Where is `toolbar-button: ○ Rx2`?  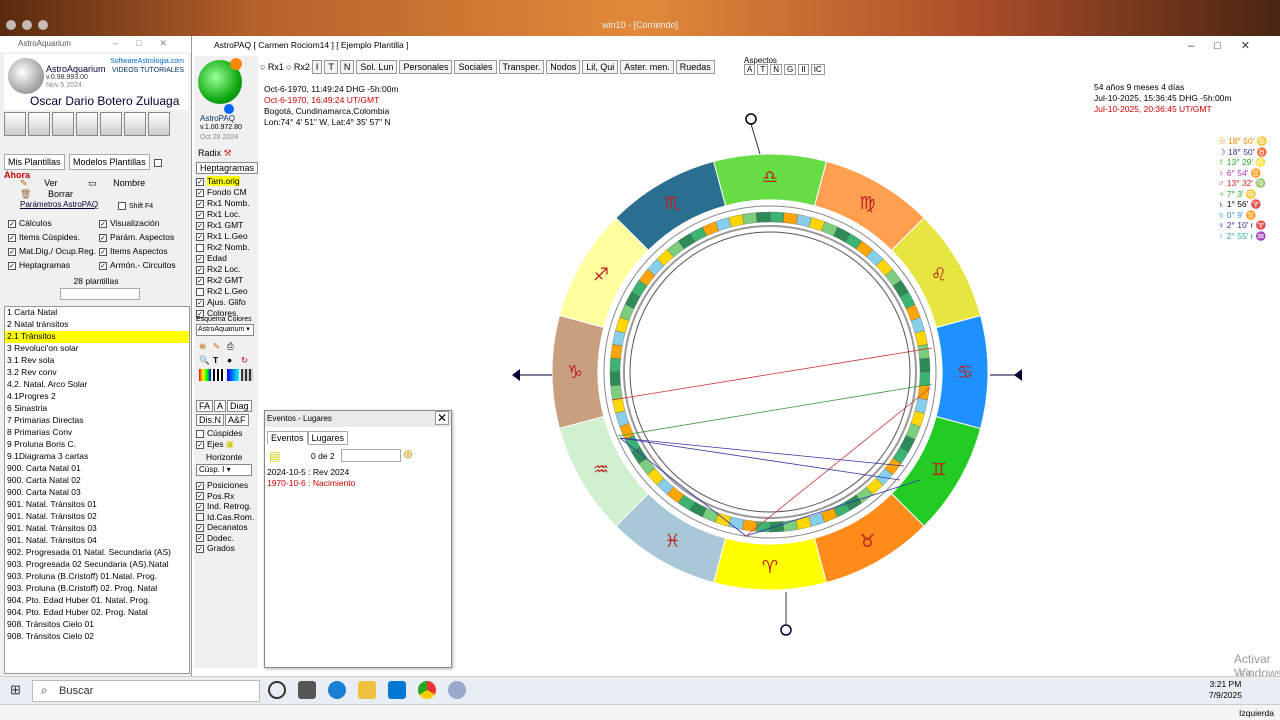
toolbar-button: ○ Rx2 is located at coordinates (298, 67).